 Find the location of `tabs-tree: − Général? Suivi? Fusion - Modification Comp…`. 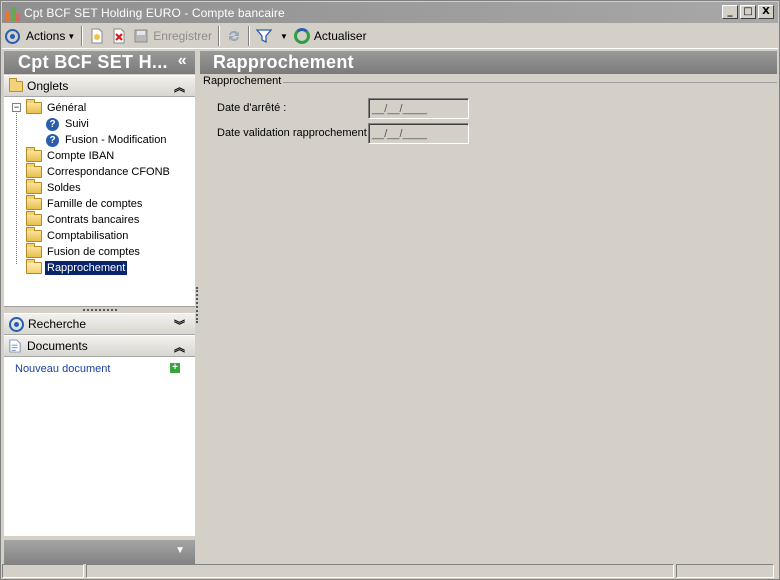

tabs-tree: − Général? Suivi? Fusion - Modification Comp… is located at coordinates (99, 202).